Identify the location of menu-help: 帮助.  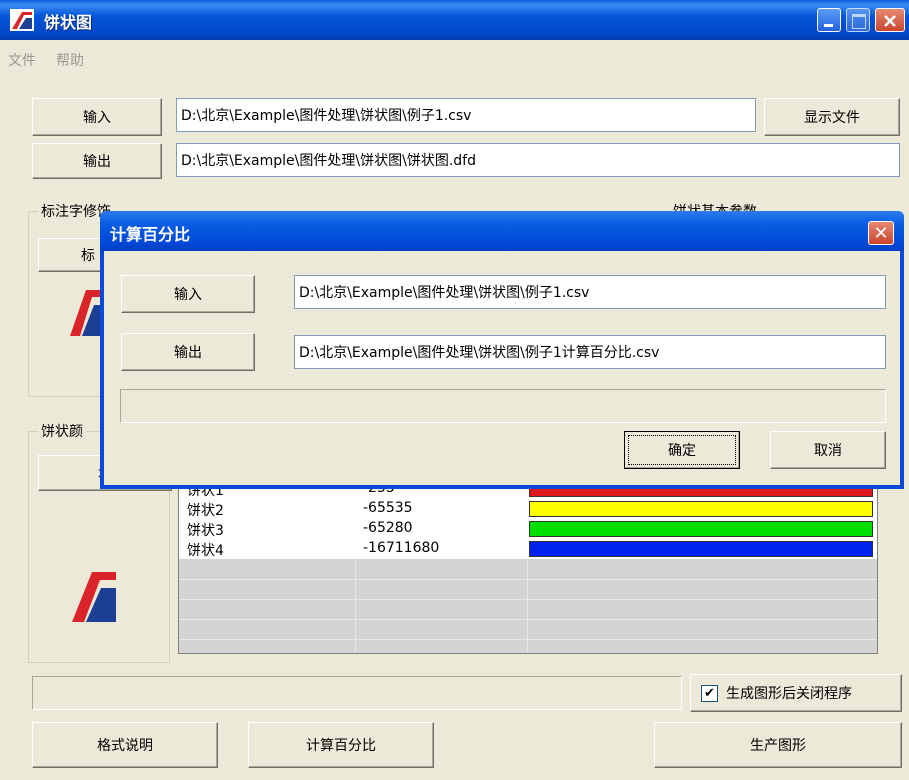
(70, 60).